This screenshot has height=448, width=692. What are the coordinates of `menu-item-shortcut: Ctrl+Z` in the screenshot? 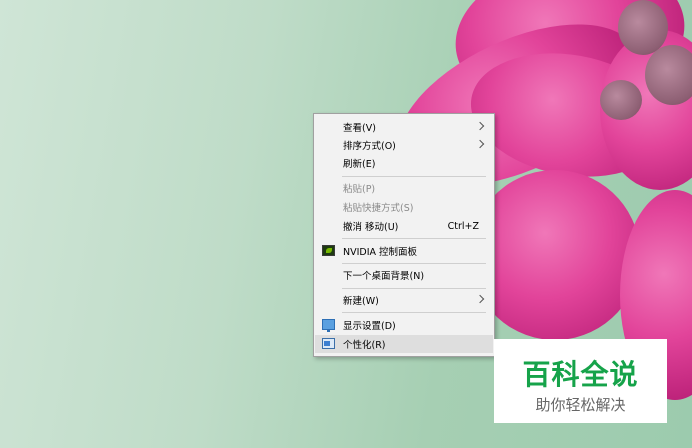 It's located at (463, 226).